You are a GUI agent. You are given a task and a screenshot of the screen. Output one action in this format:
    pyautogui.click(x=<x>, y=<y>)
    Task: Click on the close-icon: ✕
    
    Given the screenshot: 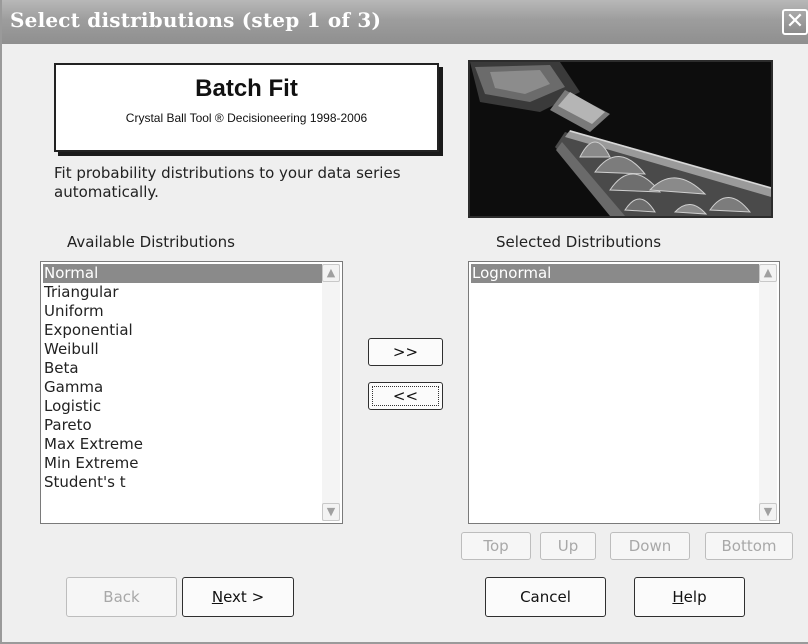 What is the action you would take?
    pyautogui.click(x=795, y=22)
    